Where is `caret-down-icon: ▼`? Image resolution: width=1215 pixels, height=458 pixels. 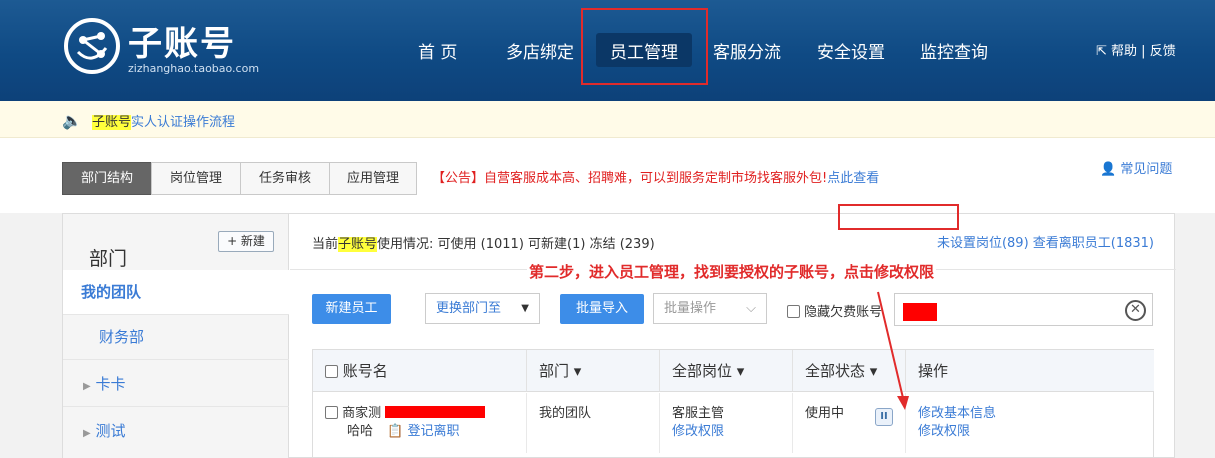
caret-down-icon: ▼ is located at coordinates (525, 308).